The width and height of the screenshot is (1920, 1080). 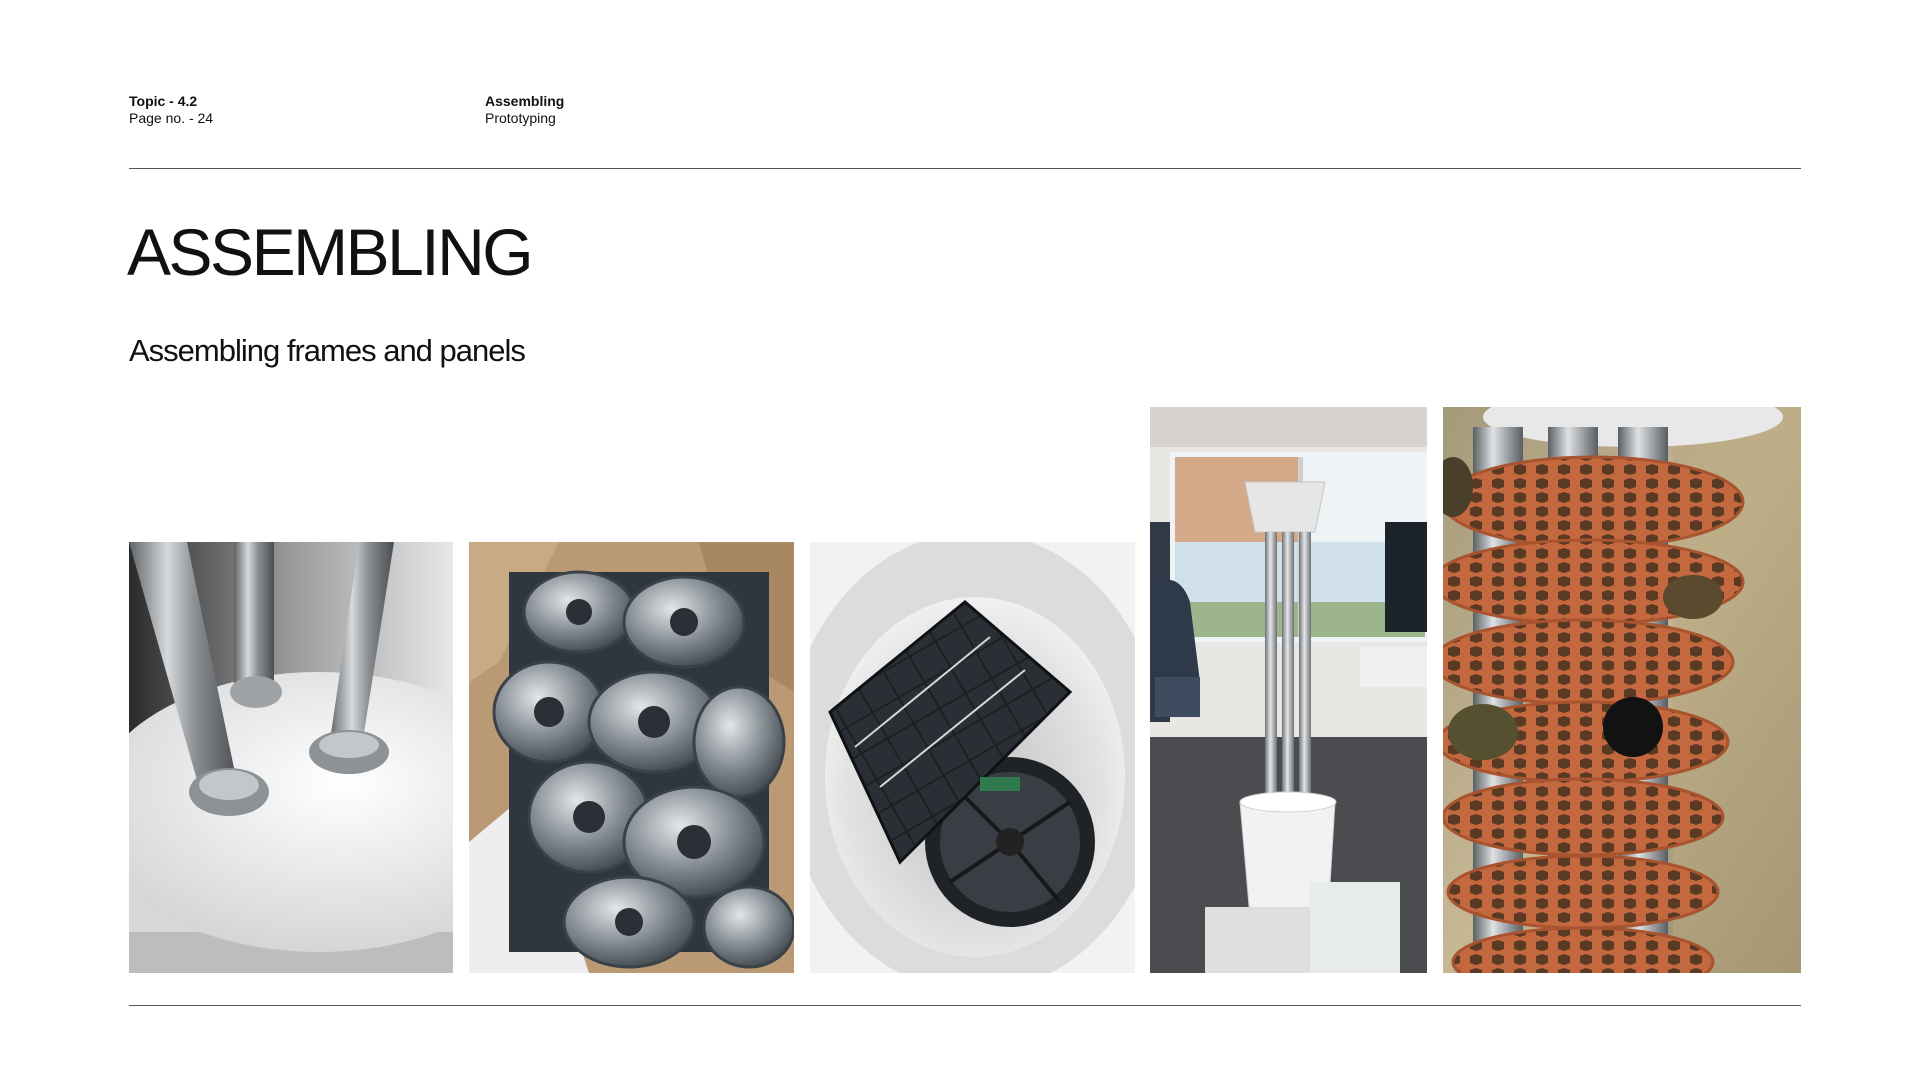 What do you see at coordinates (972, 757) in the screenshot?
I see `solar-panel-and-fan-in-base-photo` at bounding box center [972, 757].